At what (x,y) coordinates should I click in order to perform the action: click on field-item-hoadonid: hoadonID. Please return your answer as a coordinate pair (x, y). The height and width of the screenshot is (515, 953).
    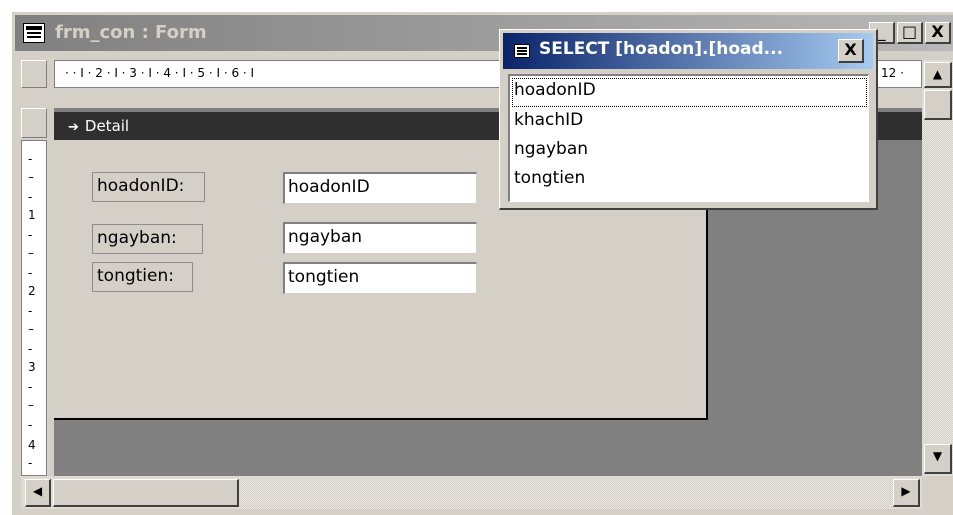
    Looking at the image, I should click on (689, 92).